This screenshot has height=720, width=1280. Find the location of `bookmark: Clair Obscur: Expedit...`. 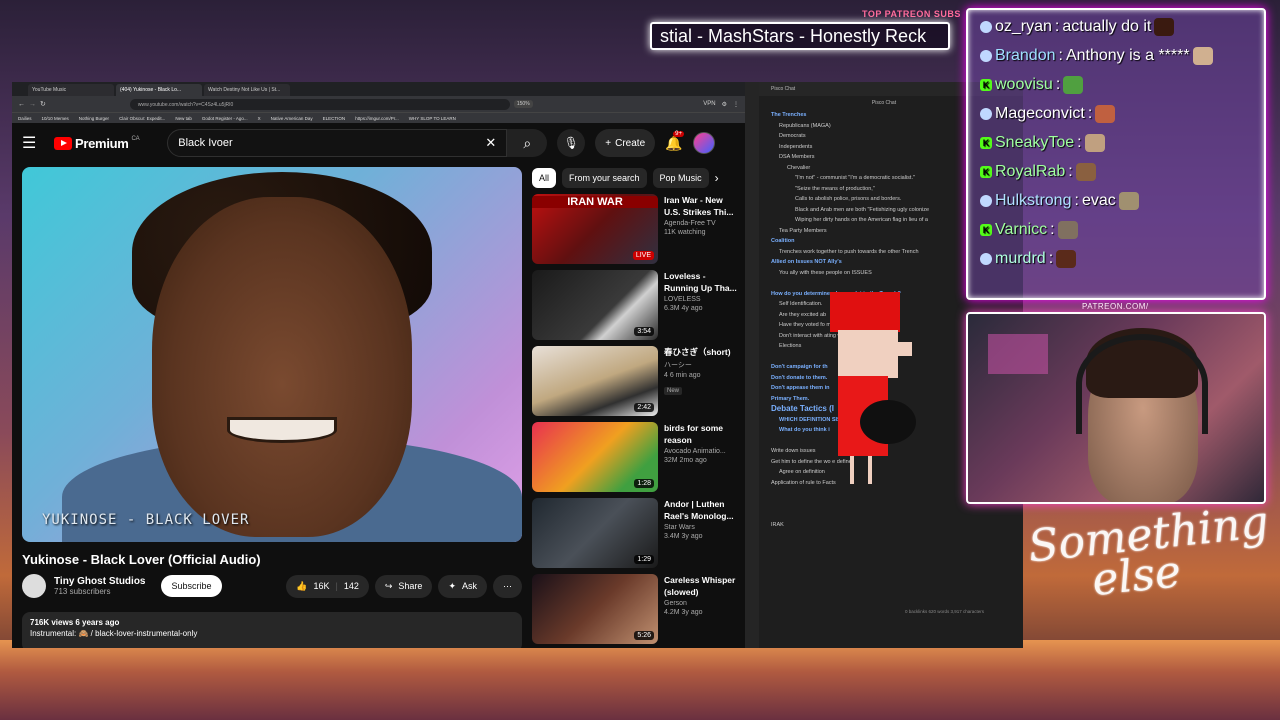

bookmark: Clair Obscur: Expedit... is located at coordinates (142, 118).